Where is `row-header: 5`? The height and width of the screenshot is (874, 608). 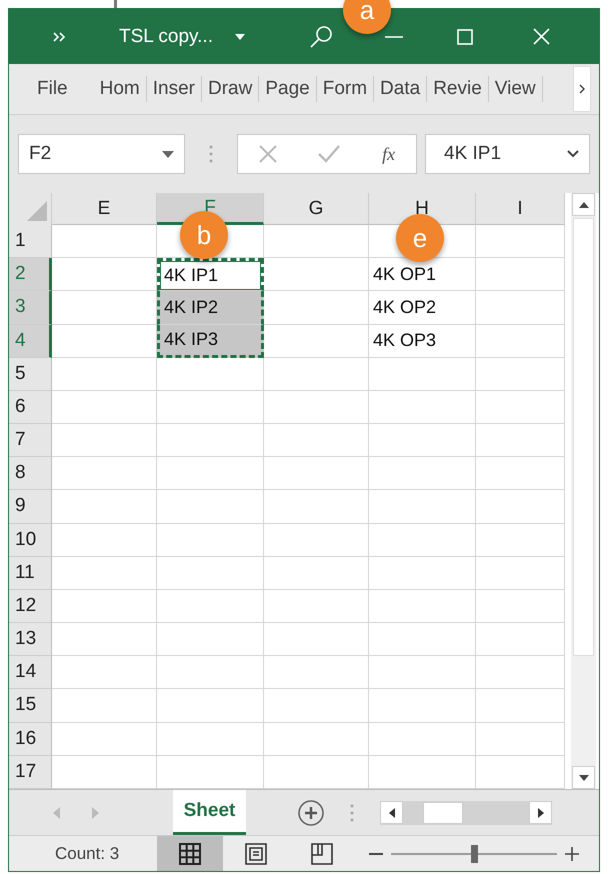 row-header: 5 is located at coordinates (30, 374).